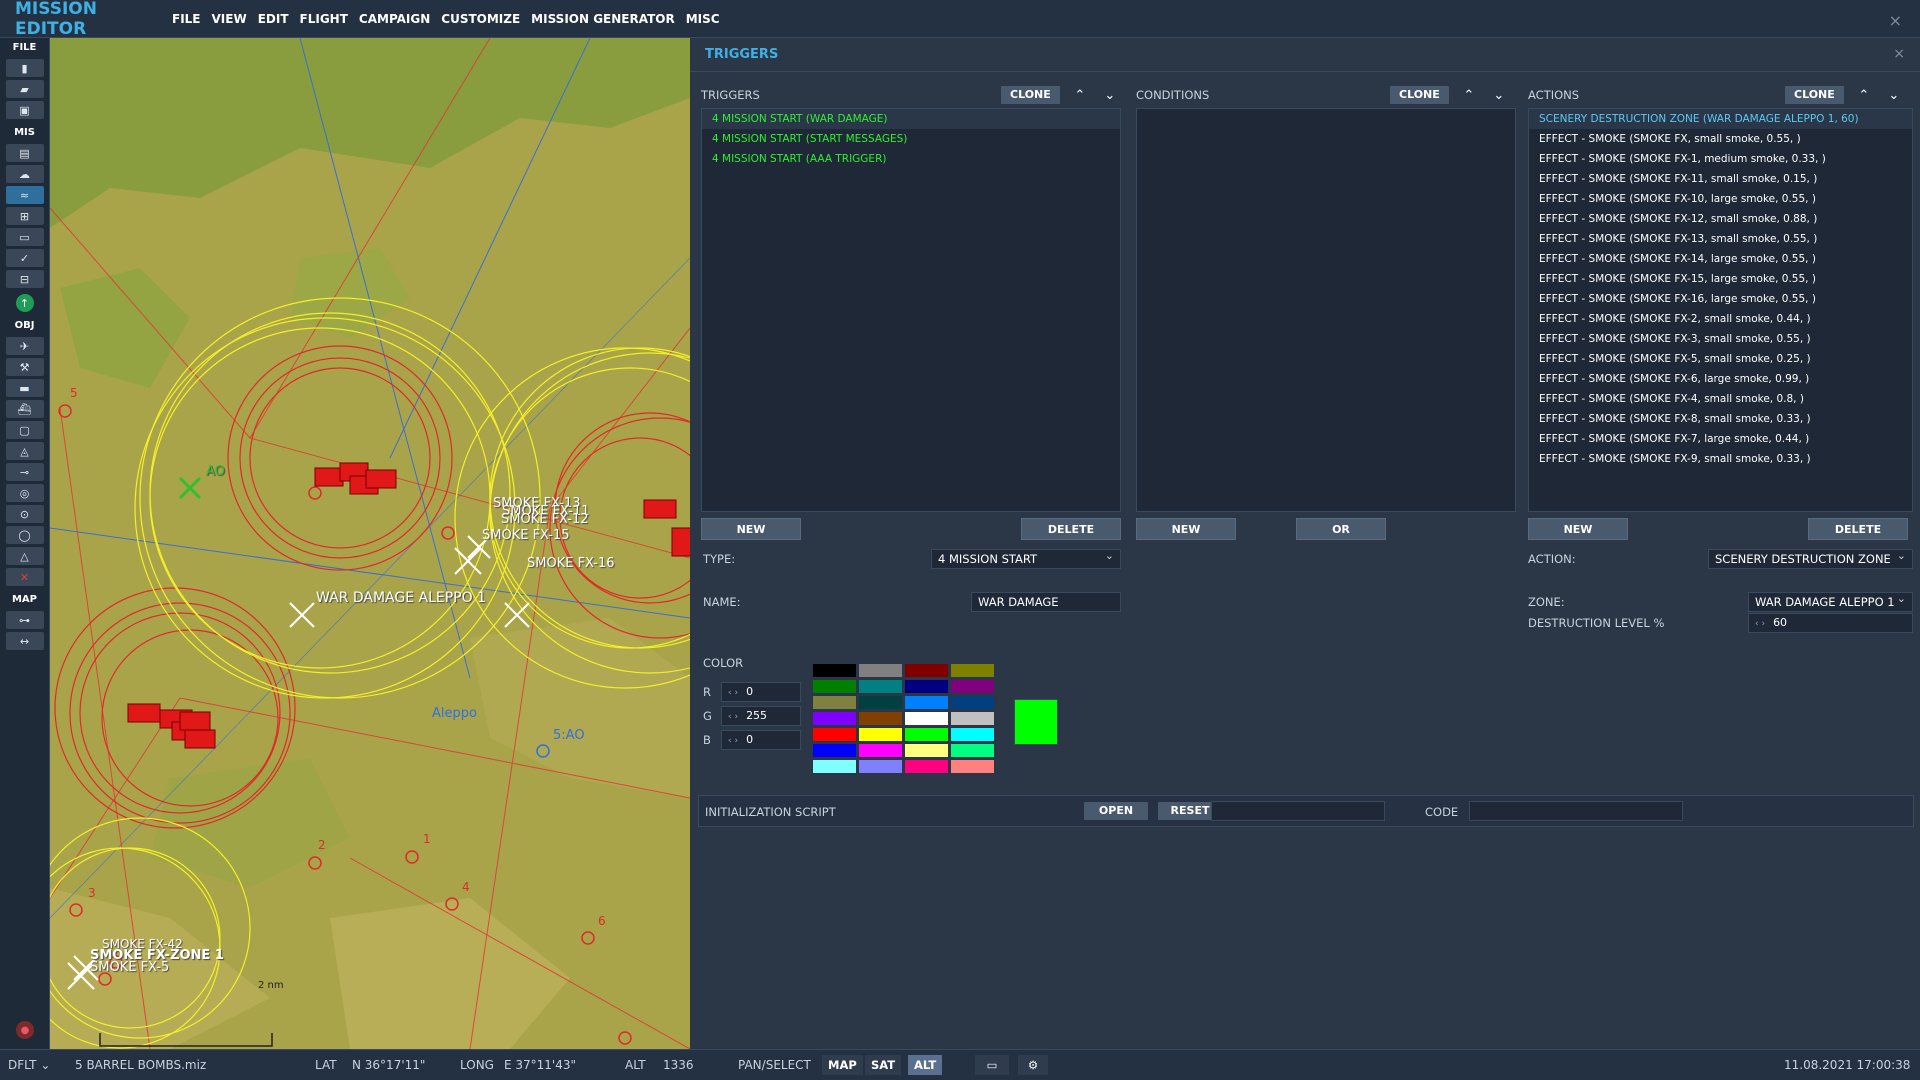  I want to click on triggers-new-button: NEW, so click(751, 529).